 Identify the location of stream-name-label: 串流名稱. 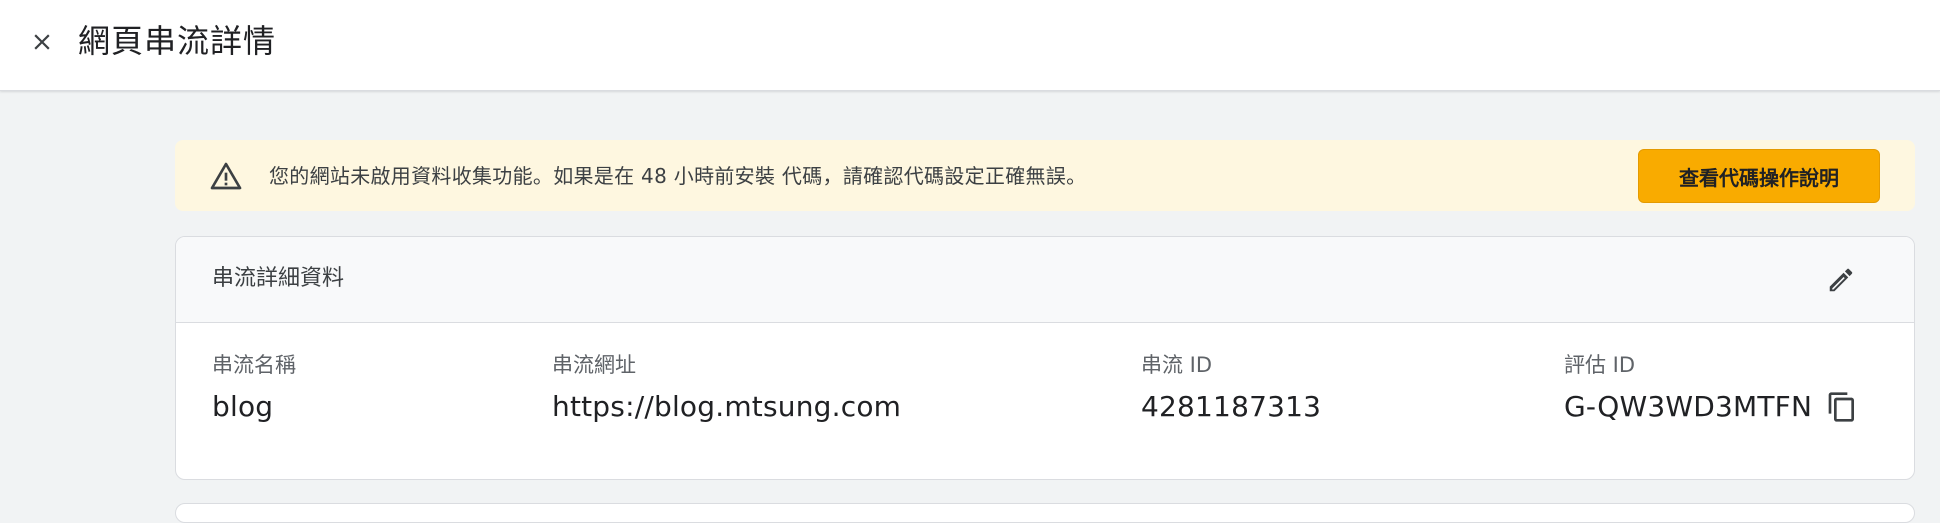
(254, 365).